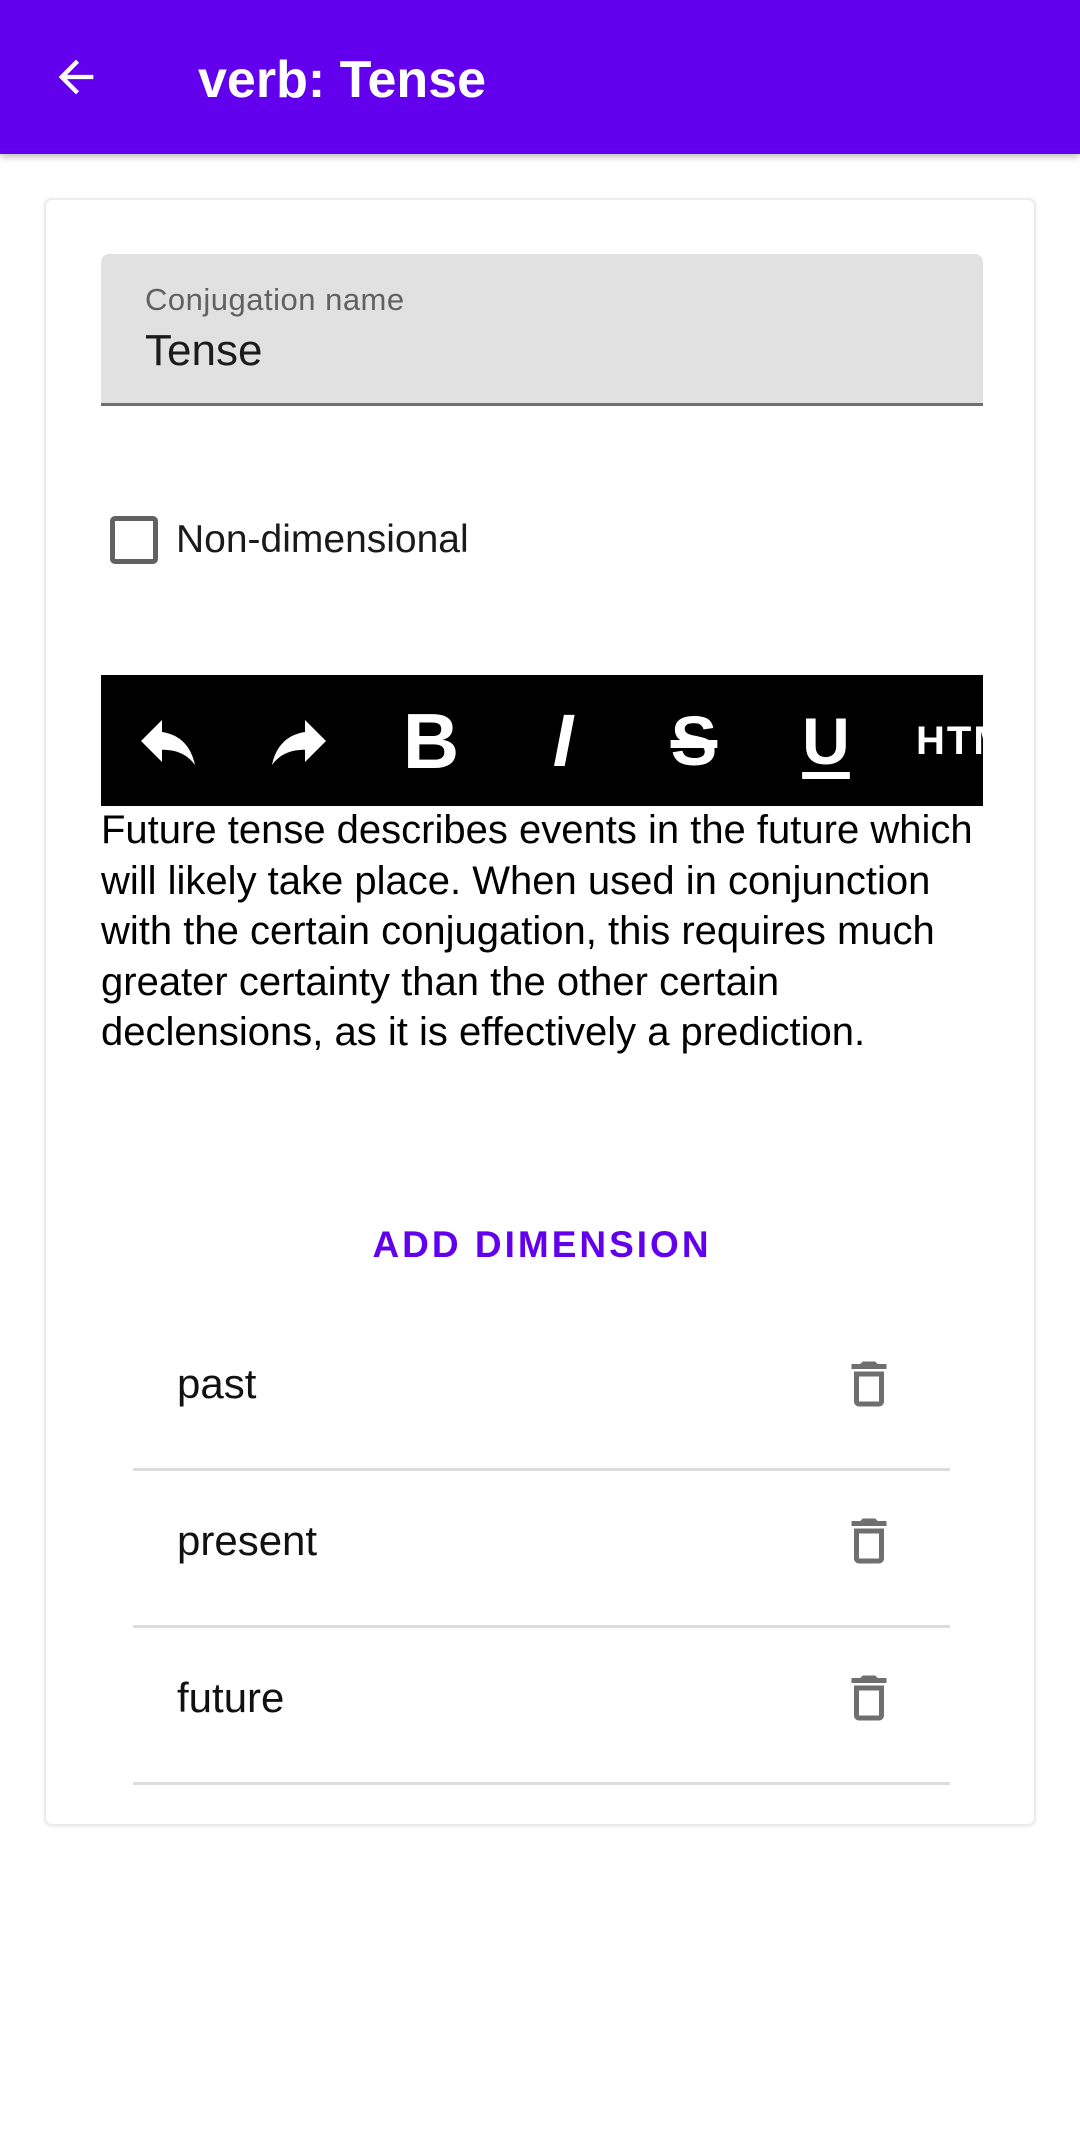 The image size is (1080, 2130). I want to click on conjugation-name-label: Conjugation name, so click(275, 299).